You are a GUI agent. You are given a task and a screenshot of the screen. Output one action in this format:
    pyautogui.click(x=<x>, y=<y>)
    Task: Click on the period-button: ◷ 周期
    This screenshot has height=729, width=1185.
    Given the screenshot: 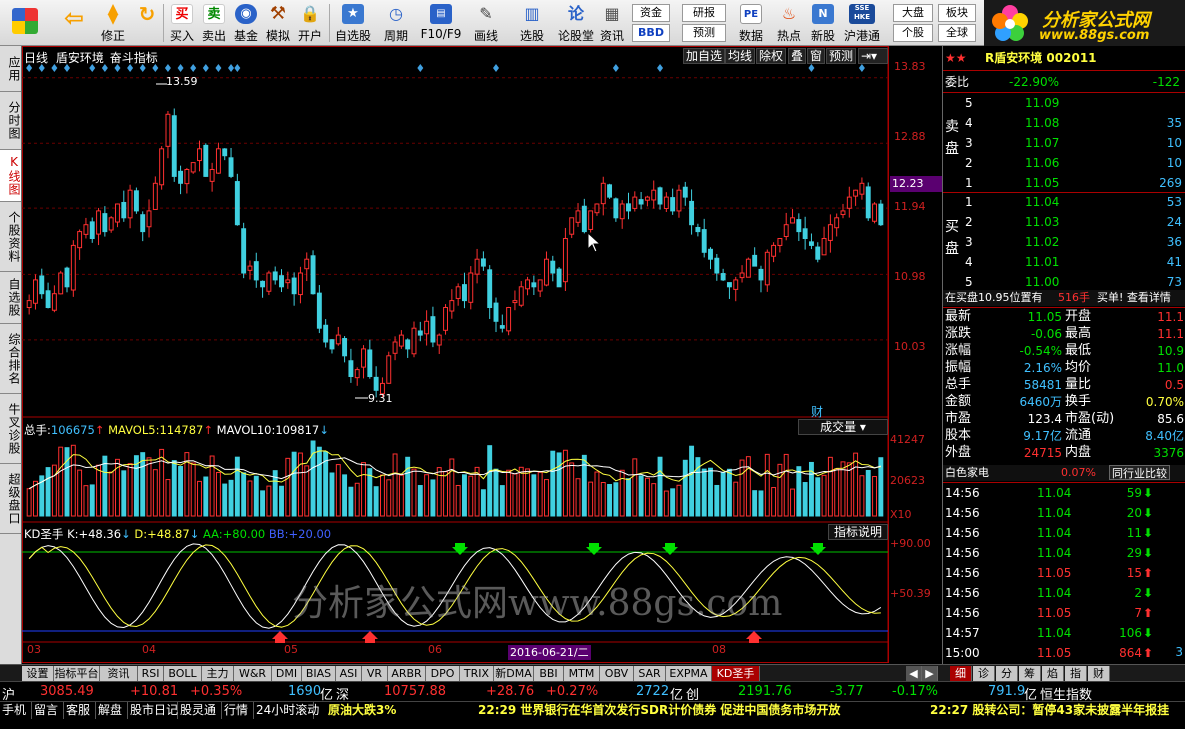 What is the action you would take?
    pyautogui.click(x=396, y=23)
    